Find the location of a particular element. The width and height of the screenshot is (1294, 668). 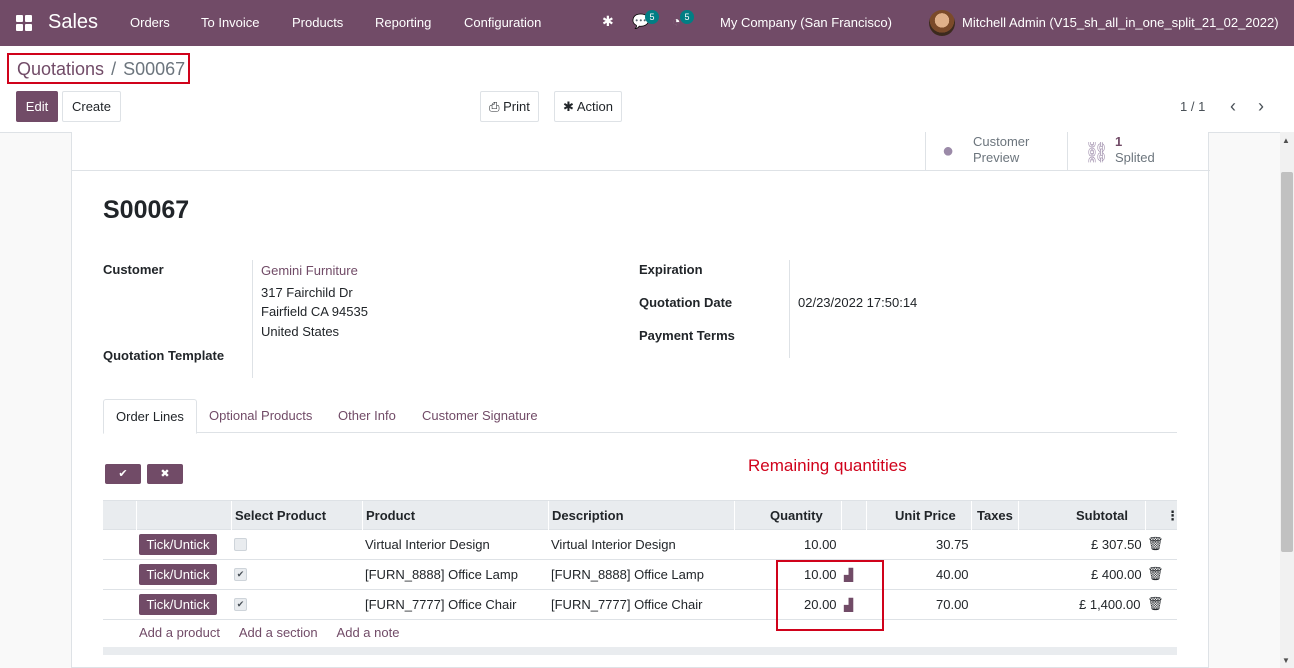

table-footer is located at coordinates (640, 651).